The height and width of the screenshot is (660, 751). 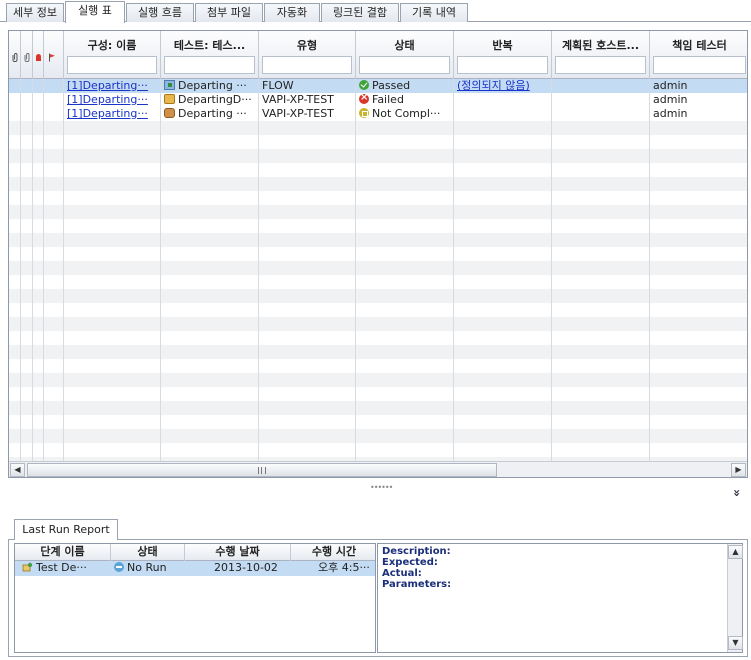 What do you see at coordinates (63, 552) in the screenshot?
I see `column-step-name: 단계 이름` at bounding box center [63, 552].